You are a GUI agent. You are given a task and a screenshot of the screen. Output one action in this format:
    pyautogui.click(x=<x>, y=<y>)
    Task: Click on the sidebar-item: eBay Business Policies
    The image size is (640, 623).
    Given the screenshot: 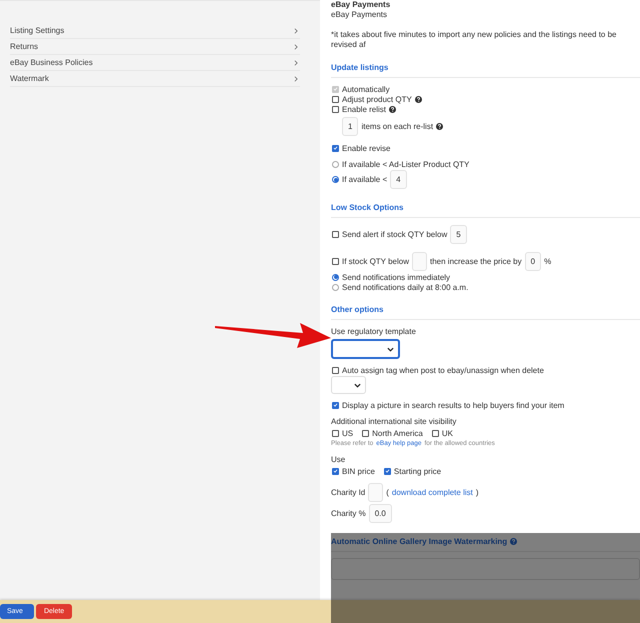 What is the action you would take?
    pyautogui.click(x=155, y=63)
    